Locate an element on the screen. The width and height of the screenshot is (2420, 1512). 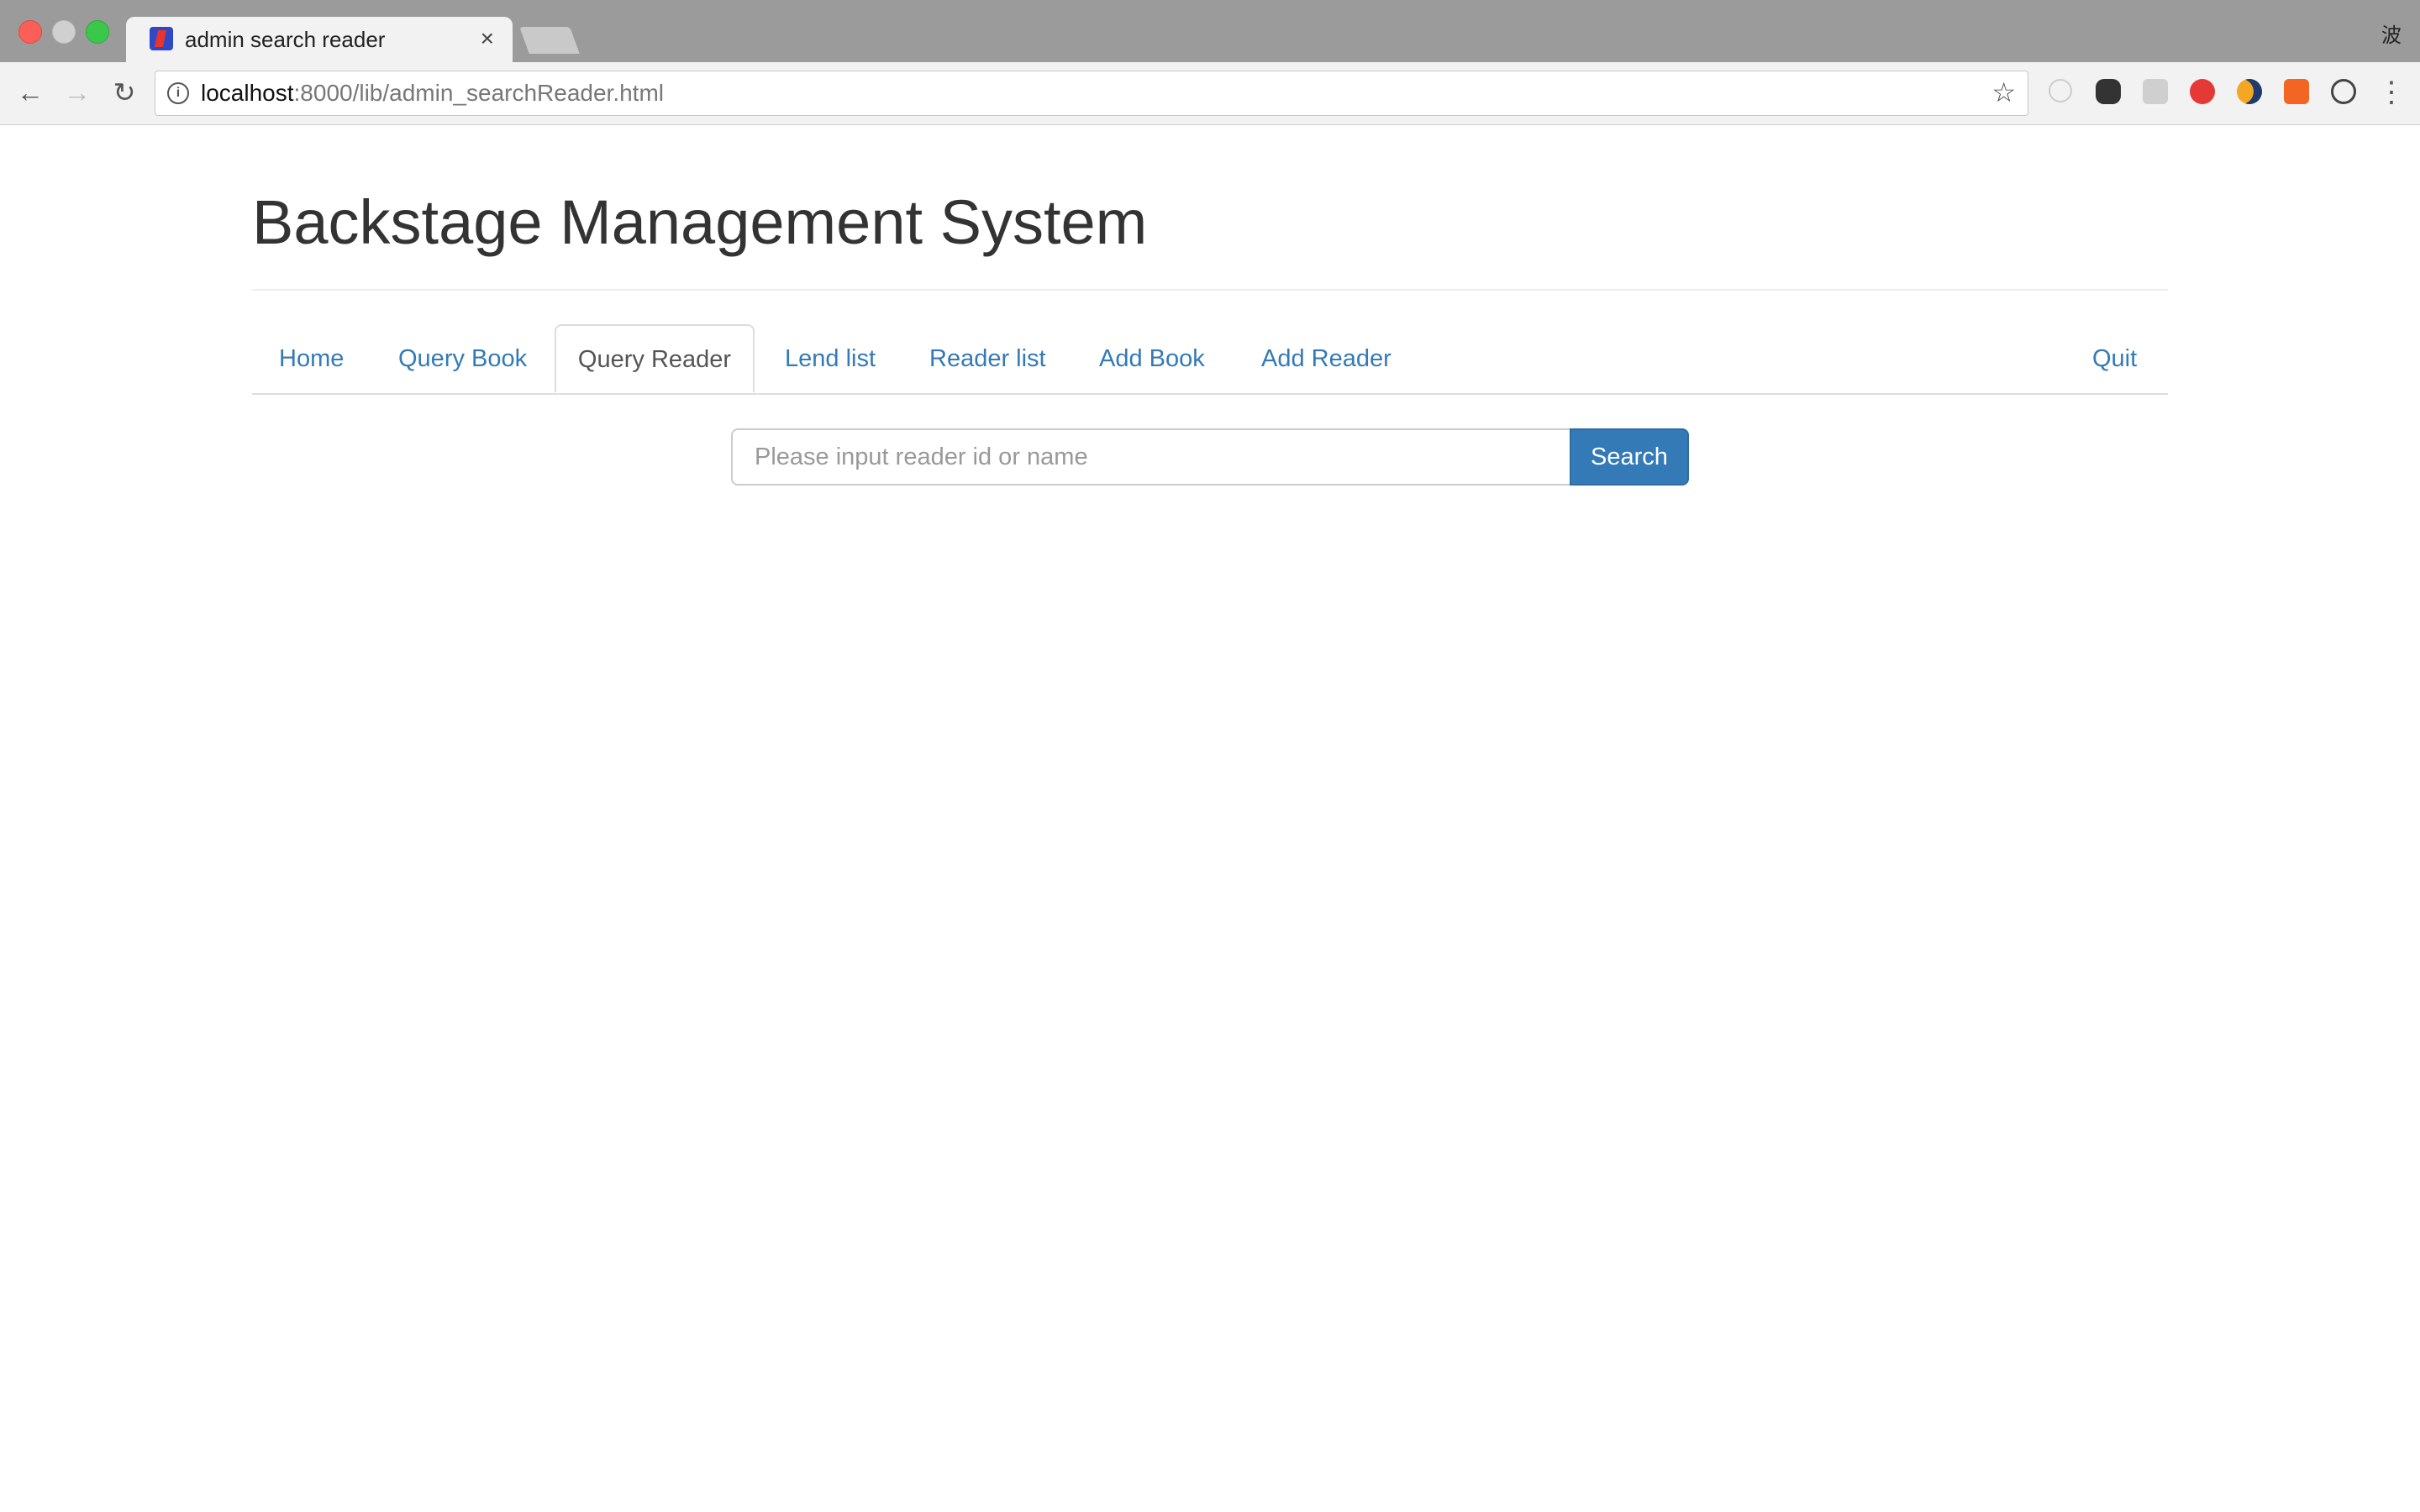
close-window-button is located at coordinates (30, 32).